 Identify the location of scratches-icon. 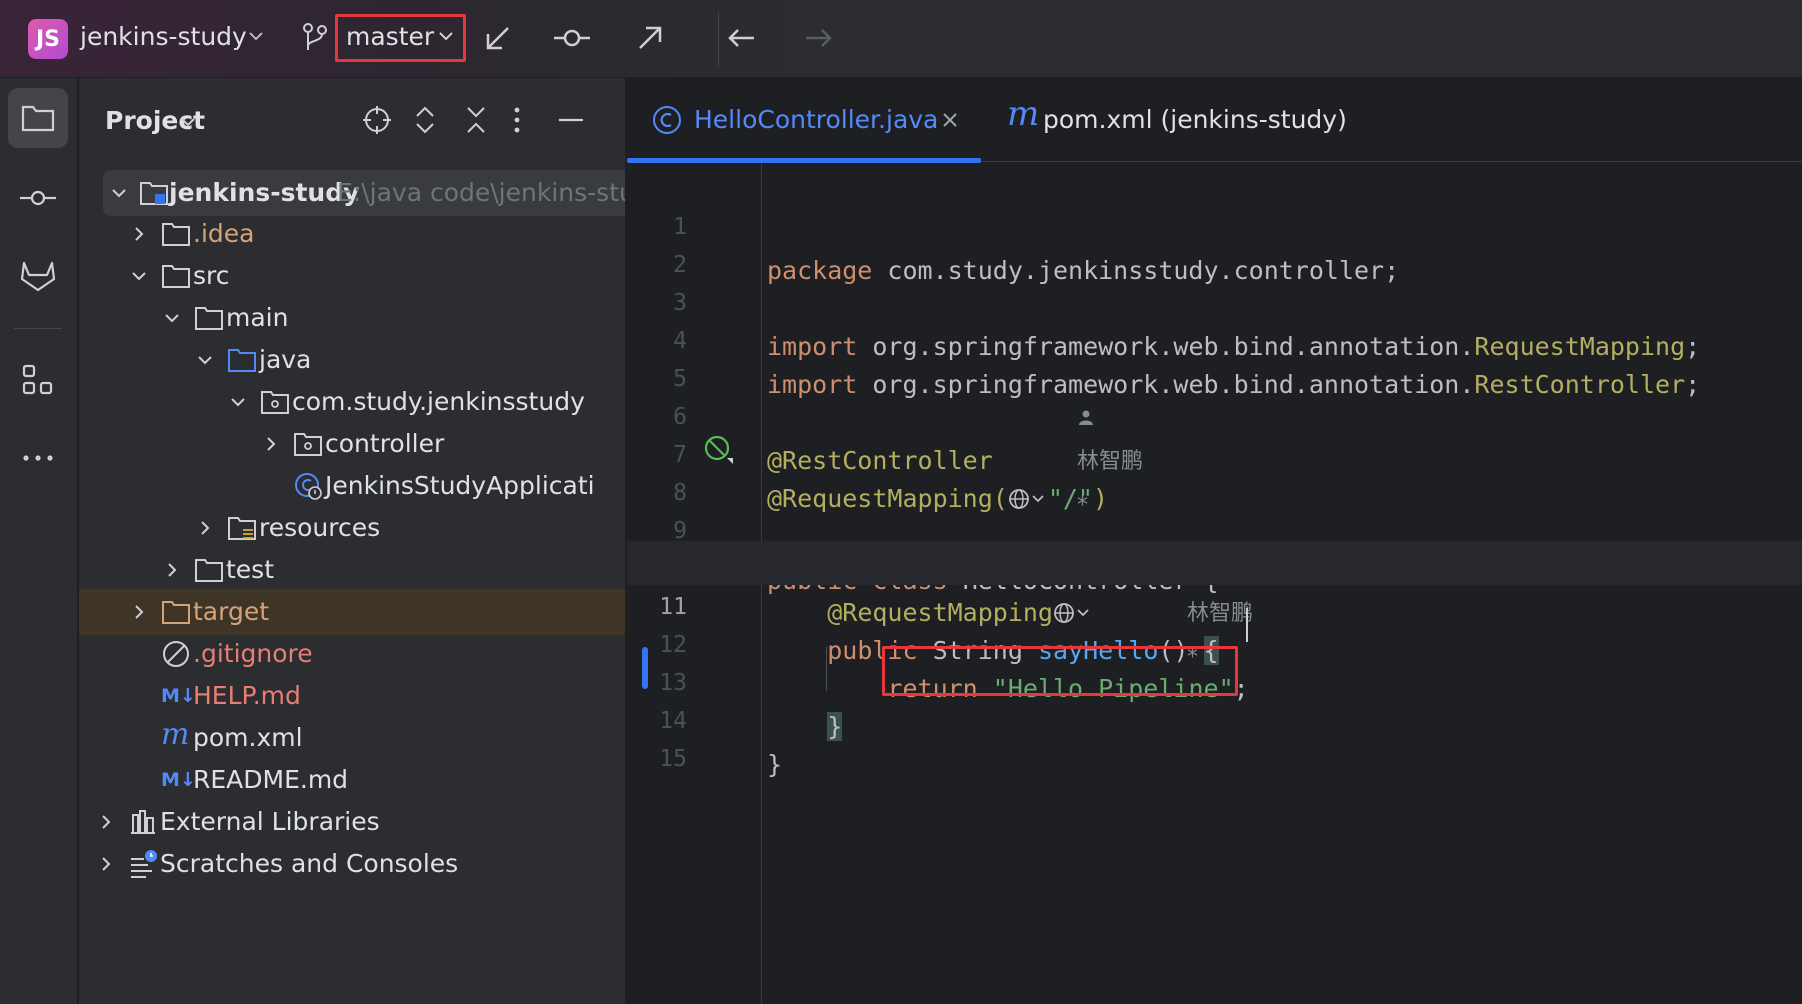
(144, 864).